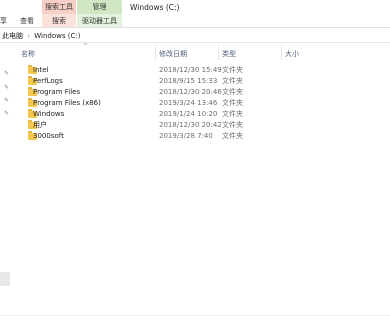  I want to click on list-item: Program Files 2018/12/30 20:46 文件夹, so click(188, 93).